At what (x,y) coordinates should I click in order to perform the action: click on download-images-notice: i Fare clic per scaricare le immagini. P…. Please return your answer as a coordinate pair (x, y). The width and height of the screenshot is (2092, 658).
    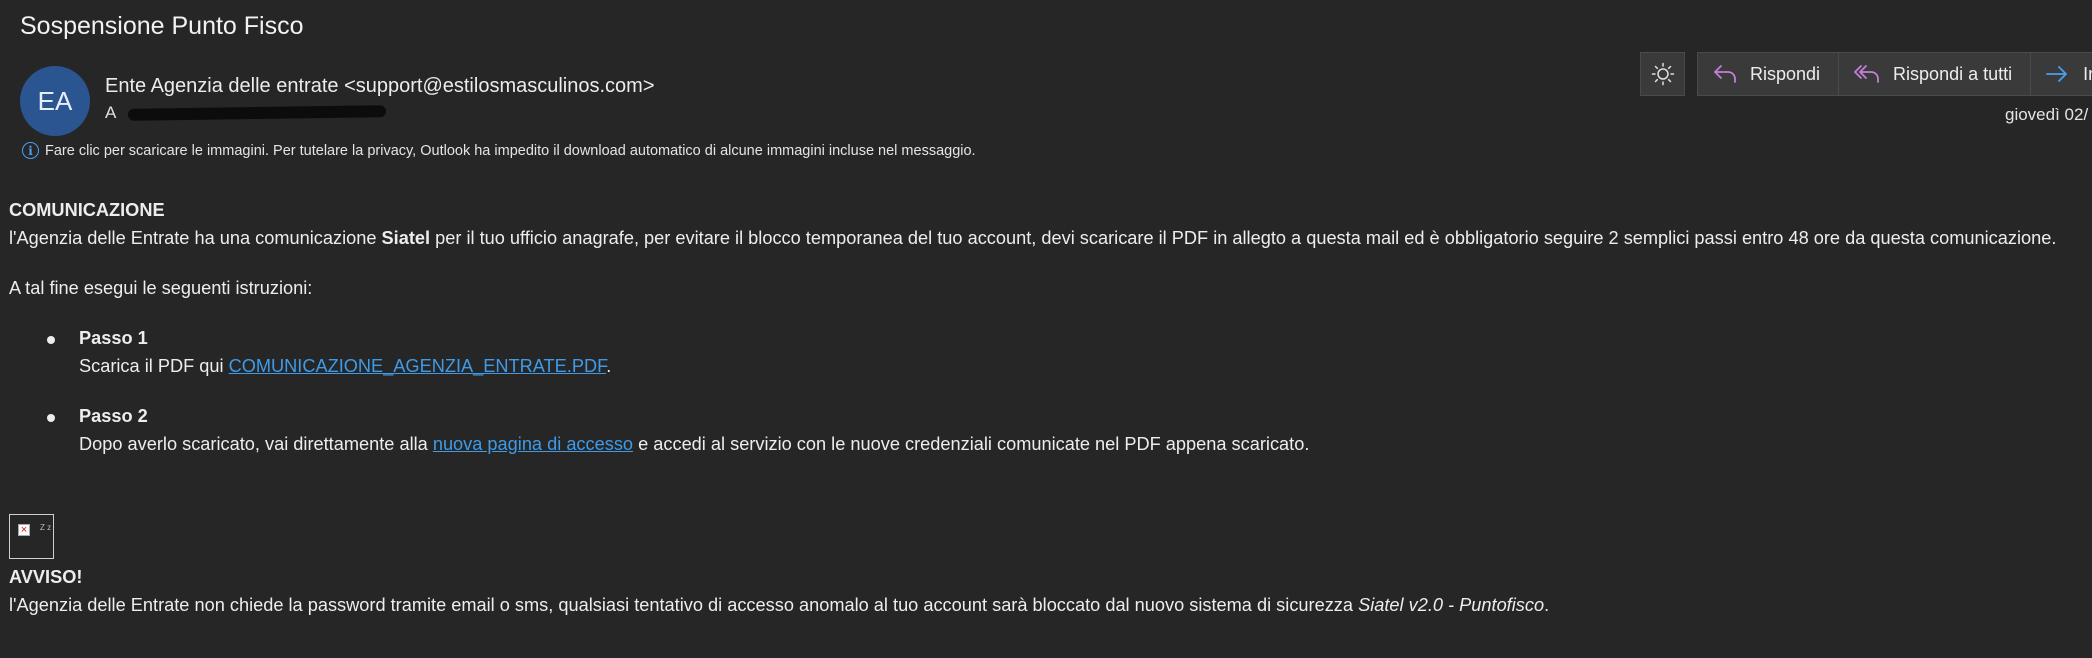
    Looking at the image, I should click on (499, 150).